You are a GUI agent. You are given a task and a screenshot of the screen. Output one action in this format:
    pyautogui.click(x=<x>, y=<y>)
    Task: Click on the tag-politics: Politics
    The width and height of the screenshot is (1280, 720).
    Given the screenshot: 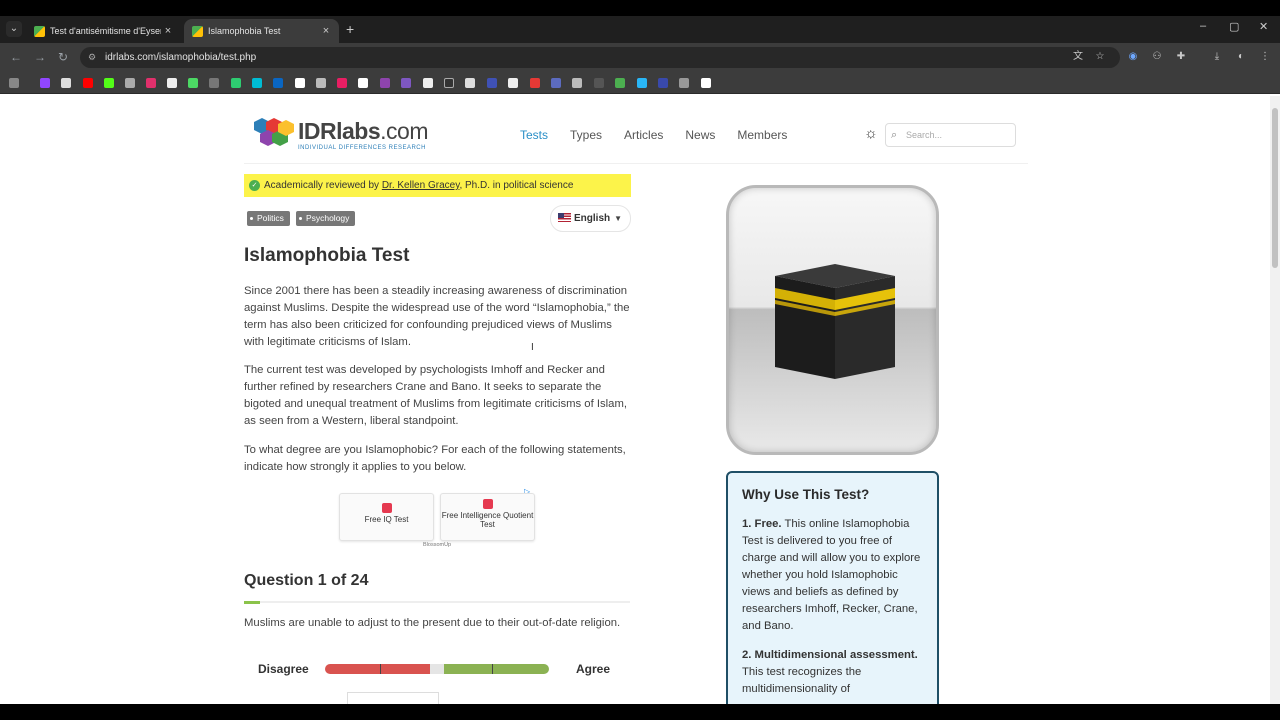 What is the action you would take?
    pyautogui.click(x=268, y=218)
    